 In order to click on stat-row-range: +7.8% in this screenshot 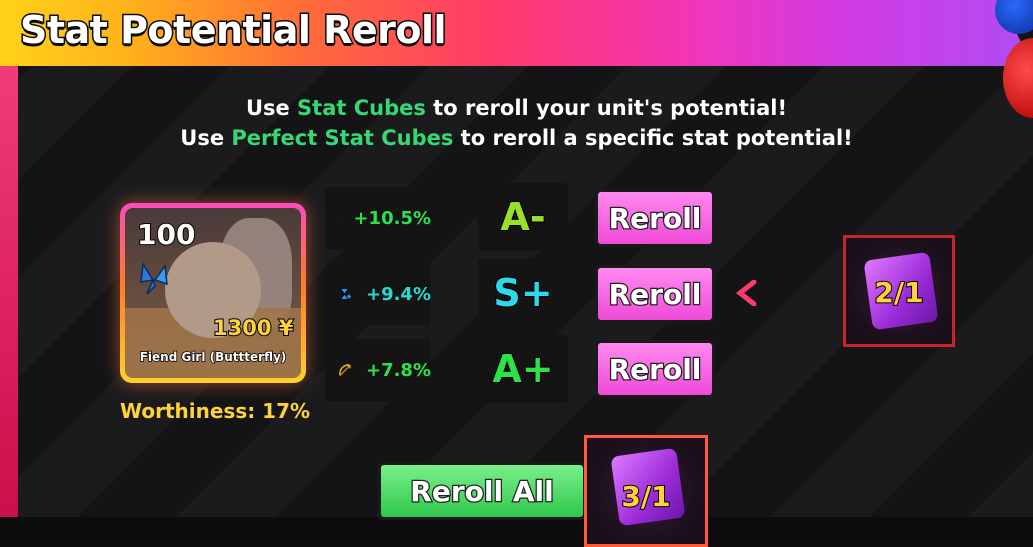, I will do `click(378, 370)`.